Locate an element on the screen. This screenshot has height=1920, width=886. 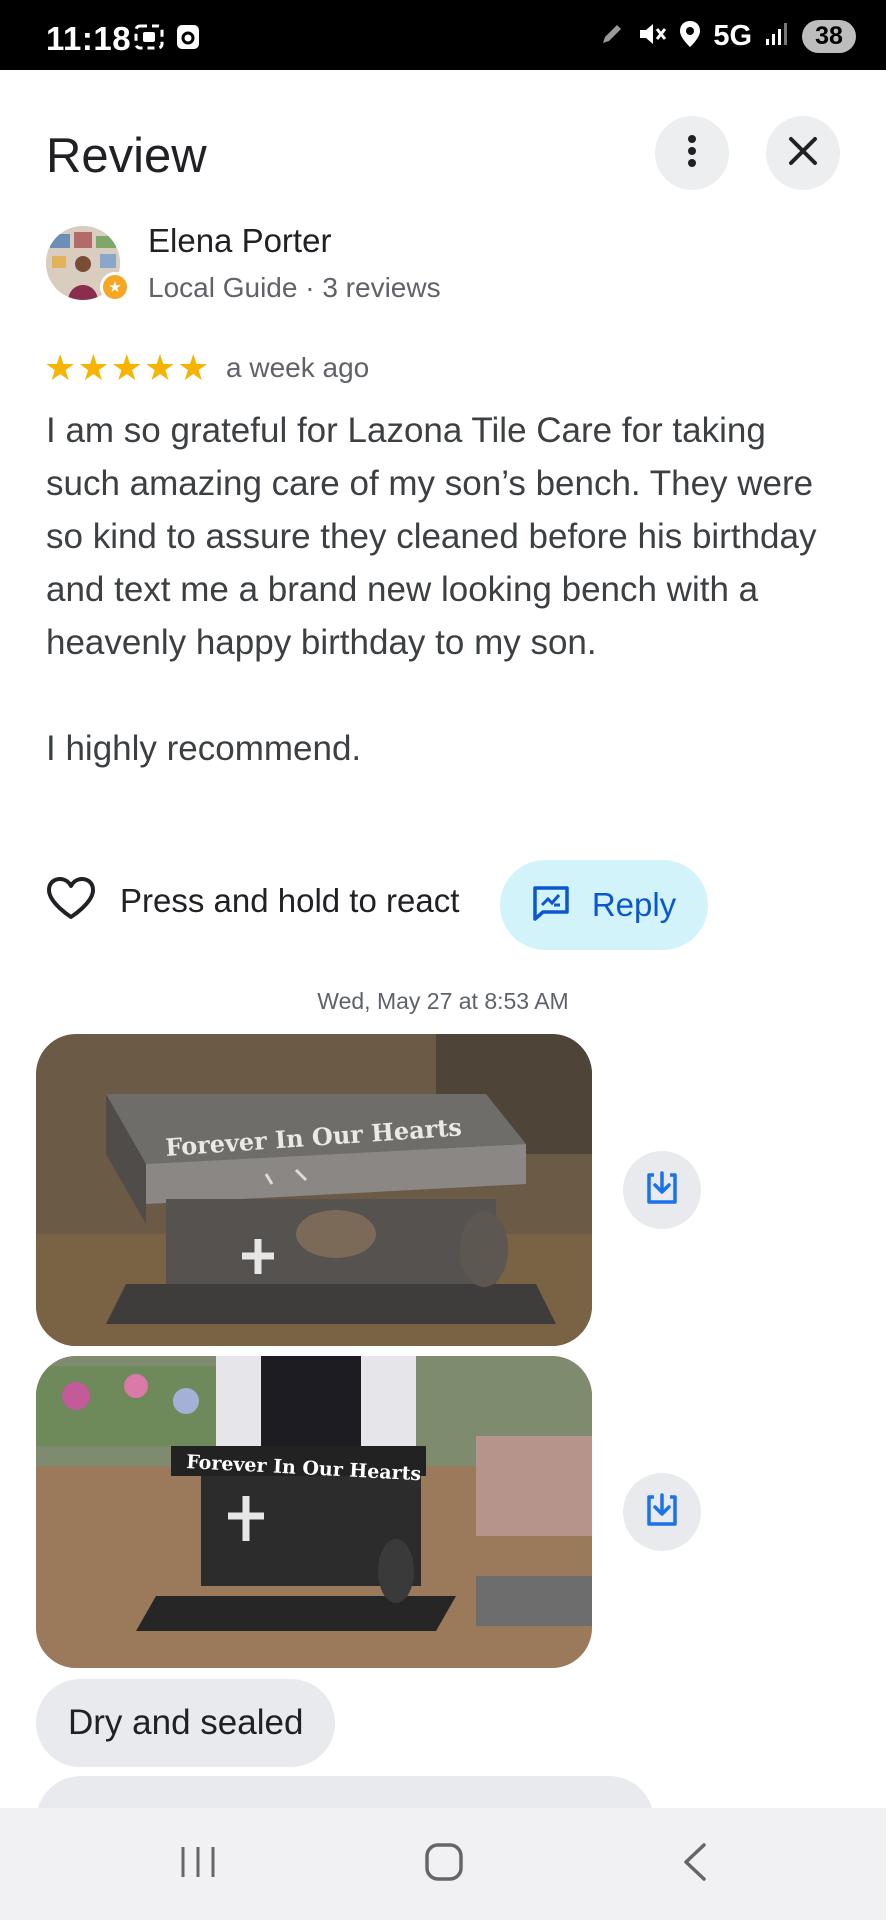
photo-after: Forever In Our Hearts is located at coordinates (314, 1512).